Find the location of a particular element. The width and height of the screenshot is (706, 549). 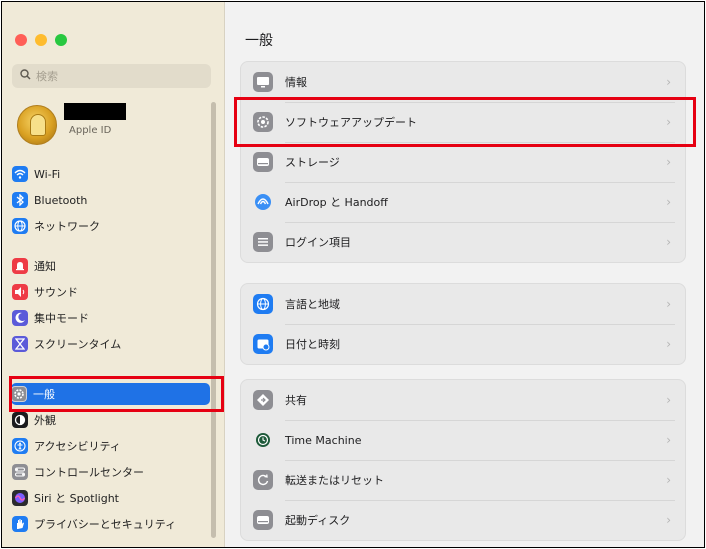

minimize-window-button is located at coordinates (41, 40).